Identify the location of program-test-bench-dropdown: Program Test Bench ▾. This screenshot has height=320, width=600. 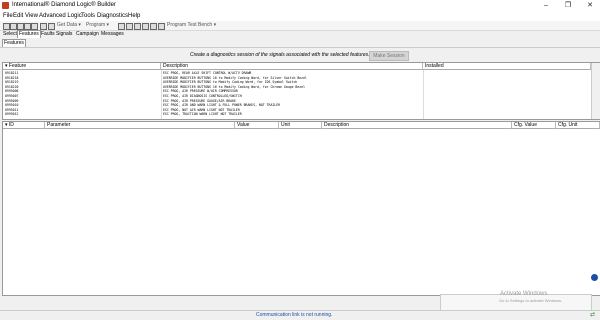
(191, 25).